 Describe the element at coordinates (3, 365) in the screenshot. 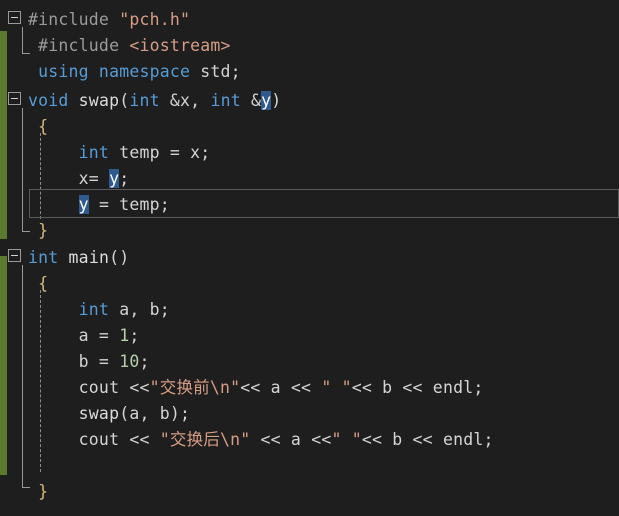

I see `change-marker-lower` at that location.